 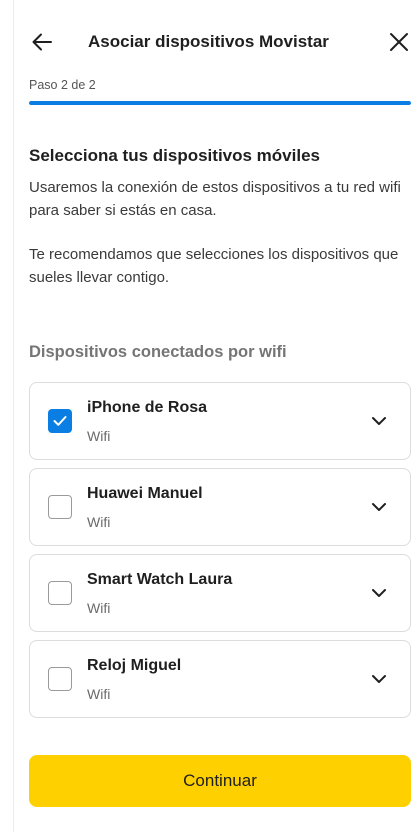 I want to click on header-bar: Asociar dispositivos Movistar, so click(x=213, y=43).